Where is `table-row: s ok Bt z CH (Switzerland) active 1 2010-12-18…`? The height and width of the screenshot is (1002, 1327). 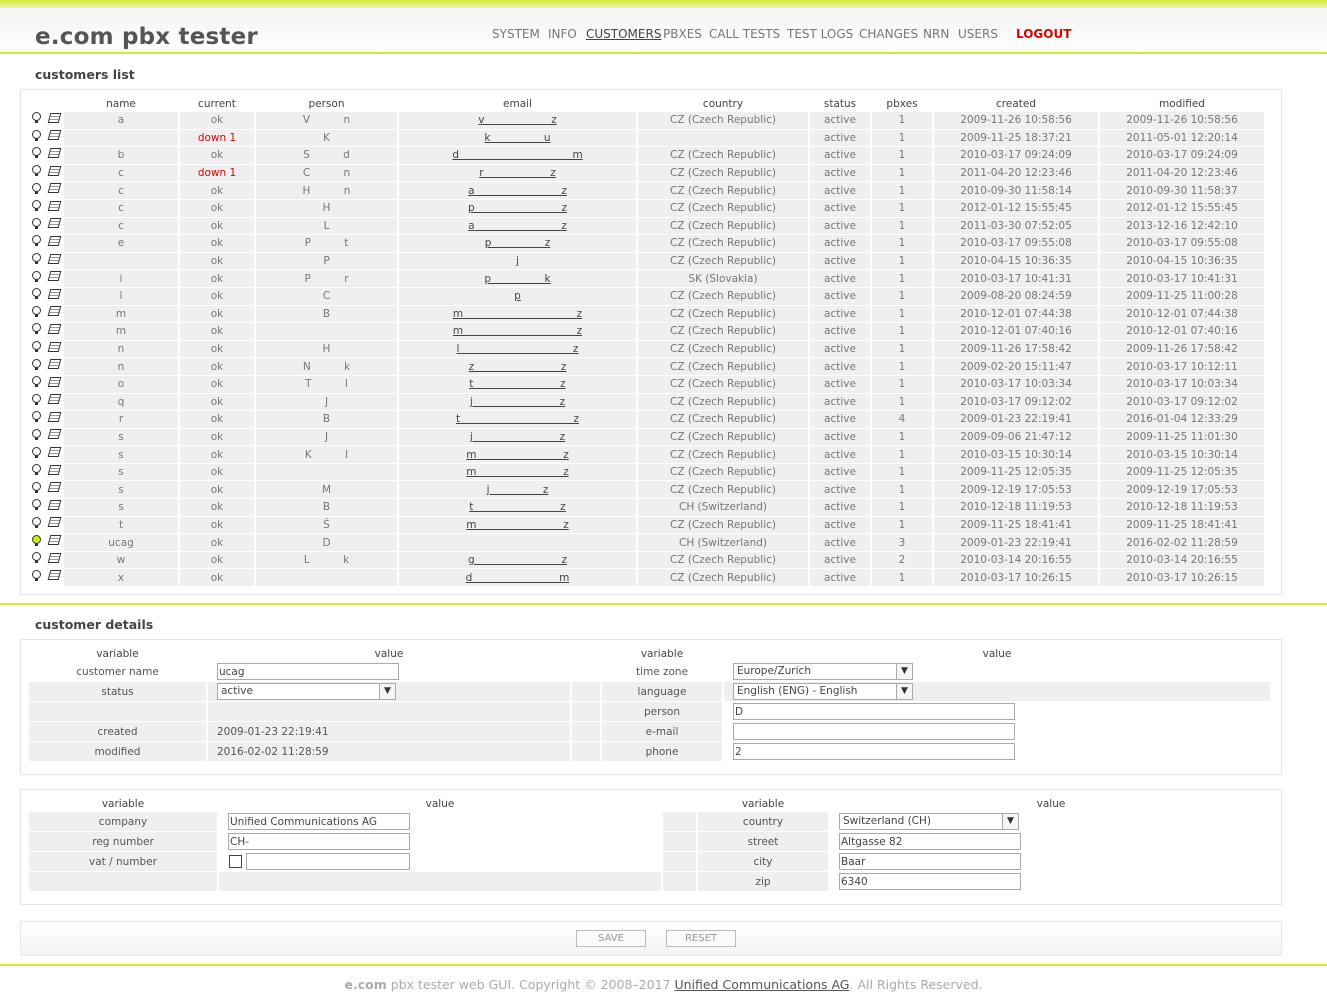 table-row: s ok Bt z CH (Switzerland) active 1 2010-12-18… is located at coordinates (646, 507).